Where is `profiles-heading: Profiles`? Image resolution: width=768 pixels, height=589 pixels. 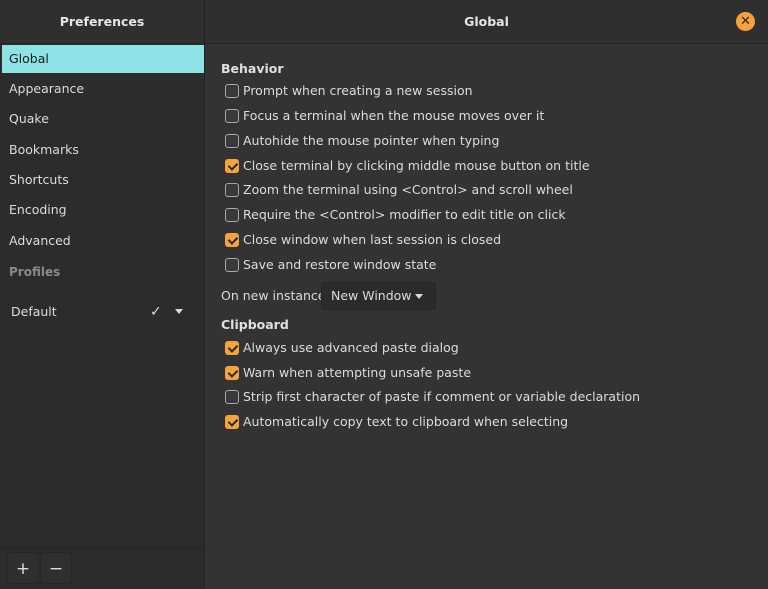
profiles-heading: Profiles is located at coordinates (35, 272).